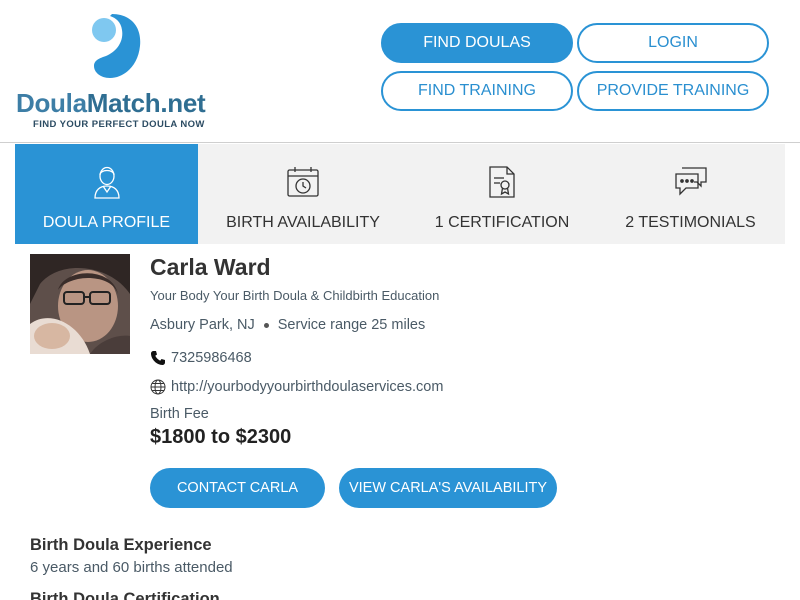 Image resolution: width=800 pixels, height=600 pixels. What do you see at coordinates (51, 103) in the screenshot?
I see `logo-word-1: Doula` at bounding box center [51, 103].